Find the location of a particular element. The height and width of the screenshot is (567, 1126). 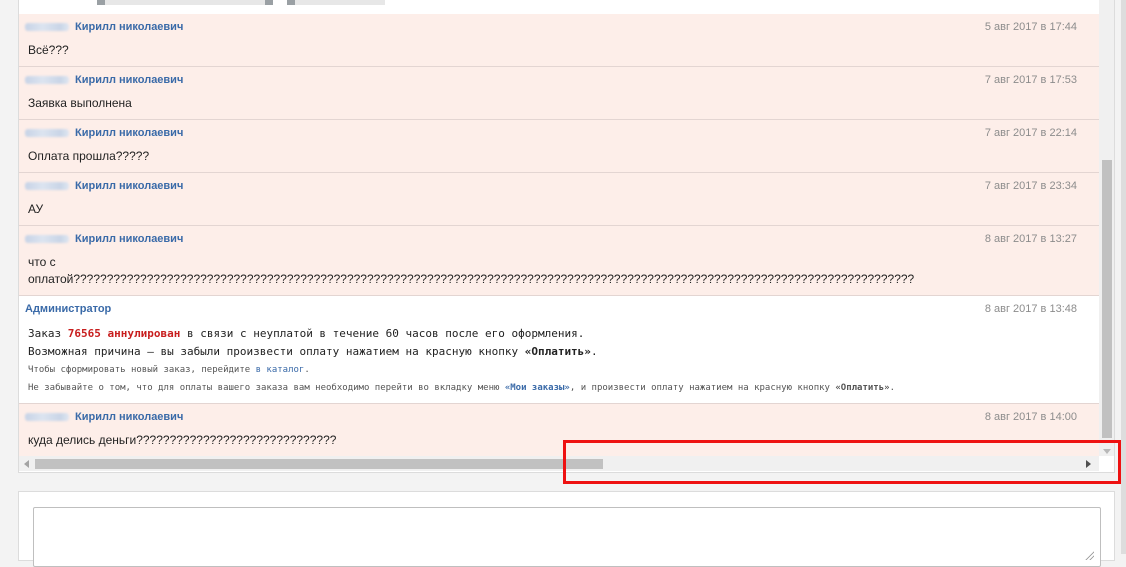

message-date: 7 авг 2017 в 17:53 is located at coordinates (1030, 80).